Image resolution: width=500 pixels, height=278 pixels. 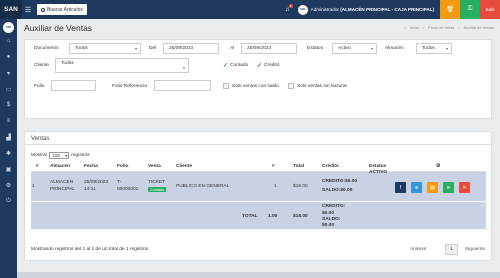 I want to click on cell-fecha-1: 25/09/2023, so click(x=96, y=182).